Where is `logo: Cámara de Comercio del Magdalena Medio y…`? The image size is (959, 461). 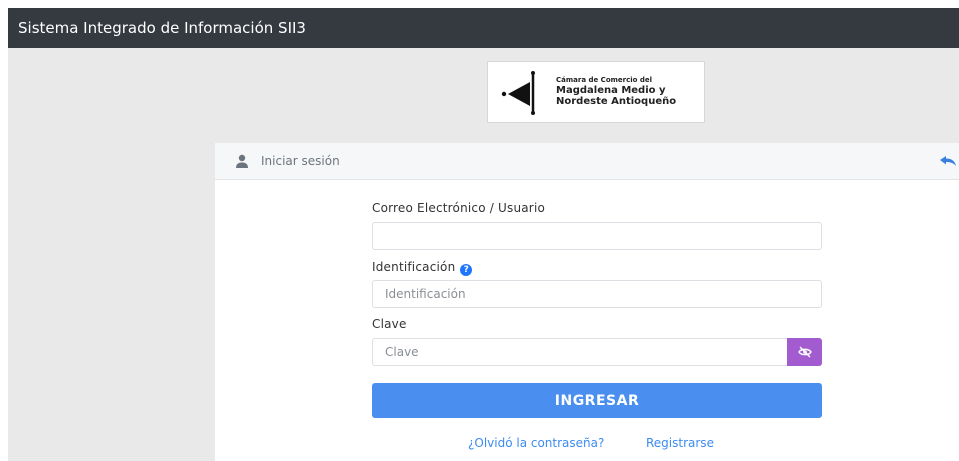 logo: Cámara de Comercio del Magdalena Medio y… is located at coordinates (596, 92).